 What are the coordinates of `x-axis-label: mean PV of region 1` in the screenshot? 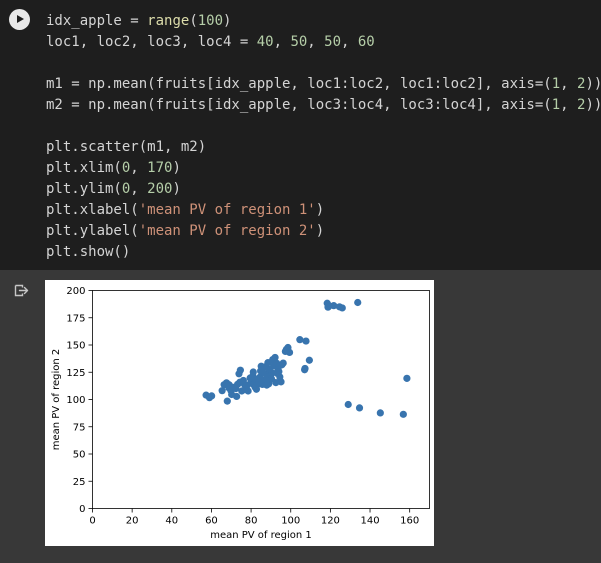 It's located at (261, 535).